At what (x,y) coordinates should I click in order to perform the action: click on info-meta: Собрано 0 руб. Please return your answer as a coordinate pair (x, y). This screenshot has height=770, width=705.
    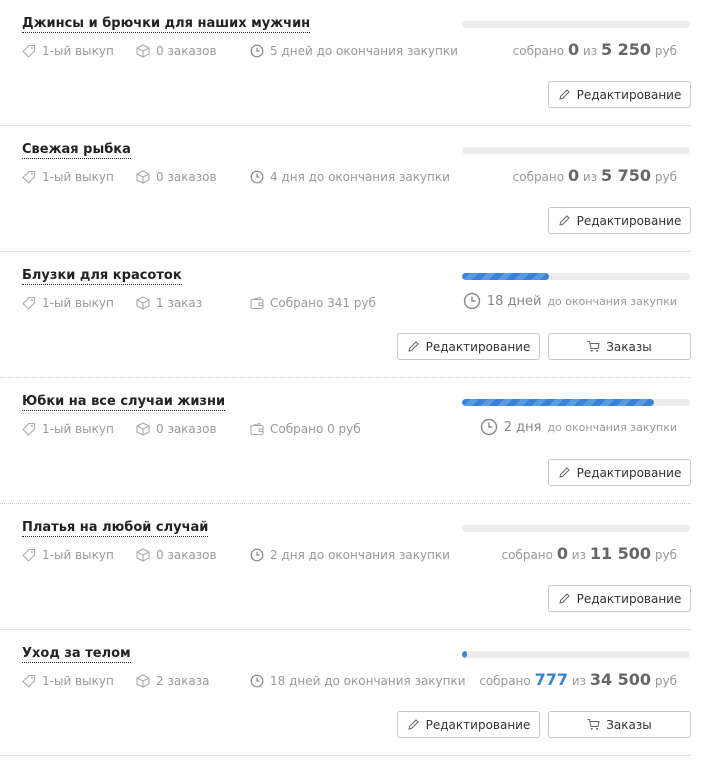
    Looking at the image, I should click on (305, 429).